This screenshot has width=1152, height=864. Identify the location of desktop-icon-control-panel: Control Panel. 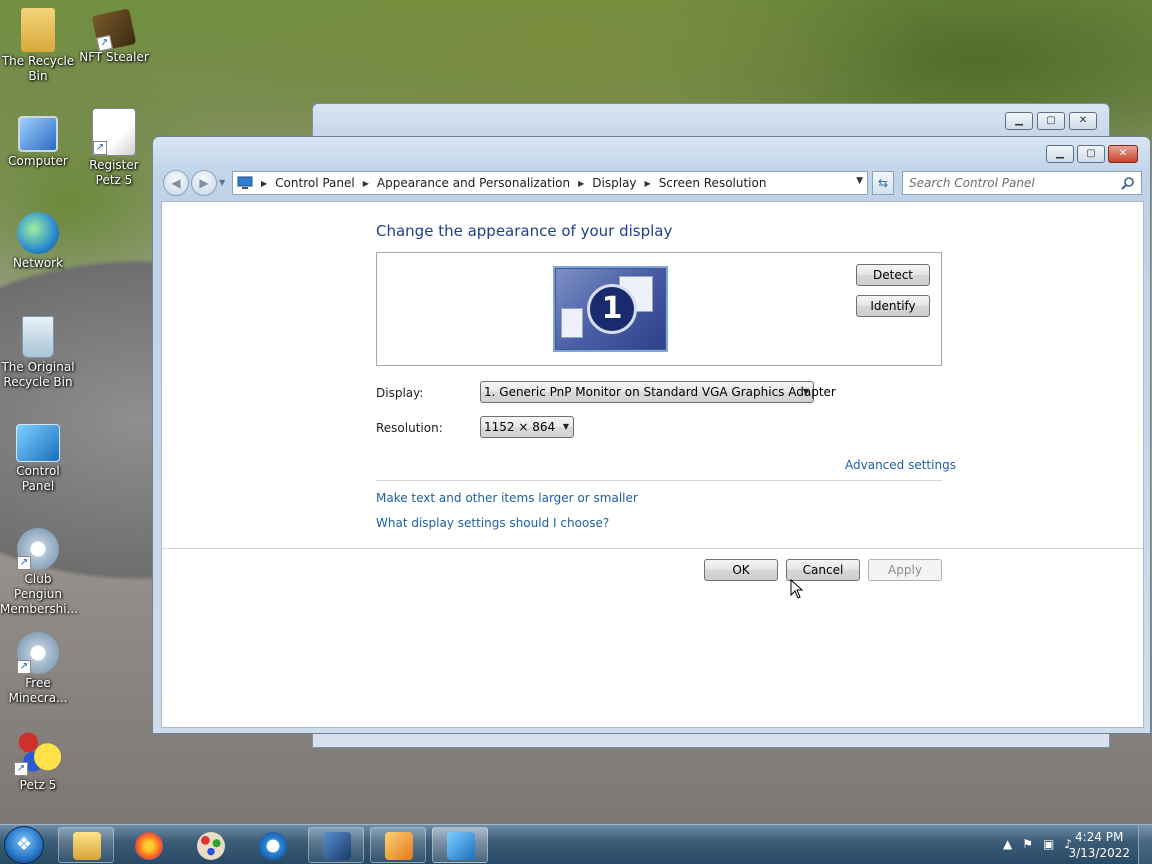
(38, 459).